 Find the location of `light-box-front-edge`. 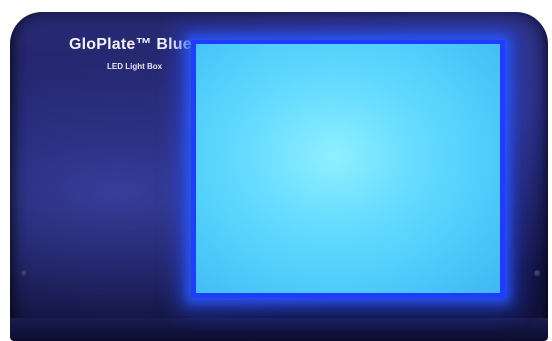

light-box-front-edge is located at coordinates (279, 329).